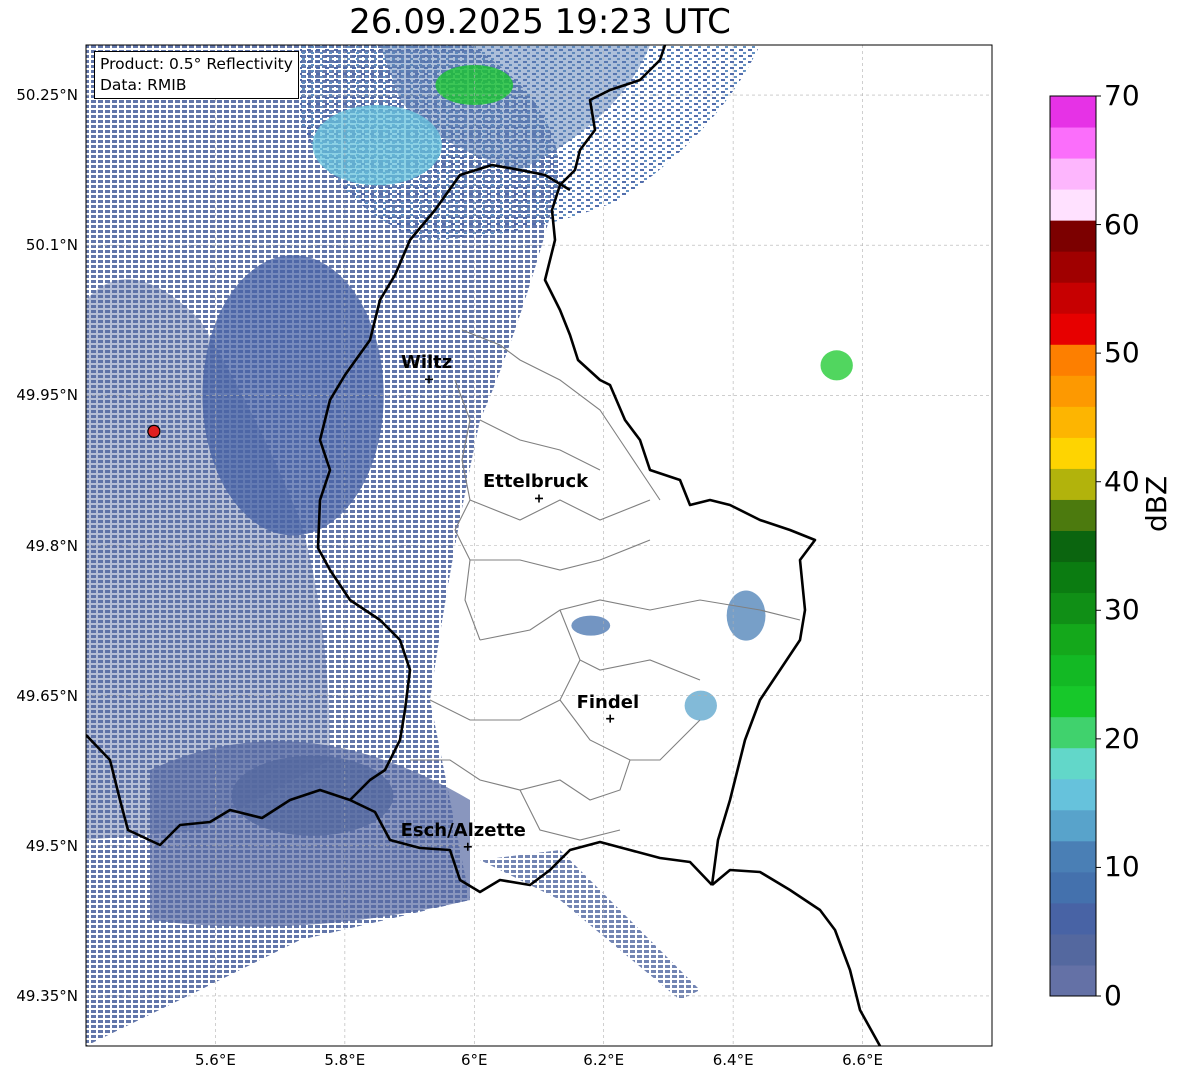 This screenshot has width=1184, height=1081. I want to click on colorbar-tick-label-7: 70, so click(1122, 95).